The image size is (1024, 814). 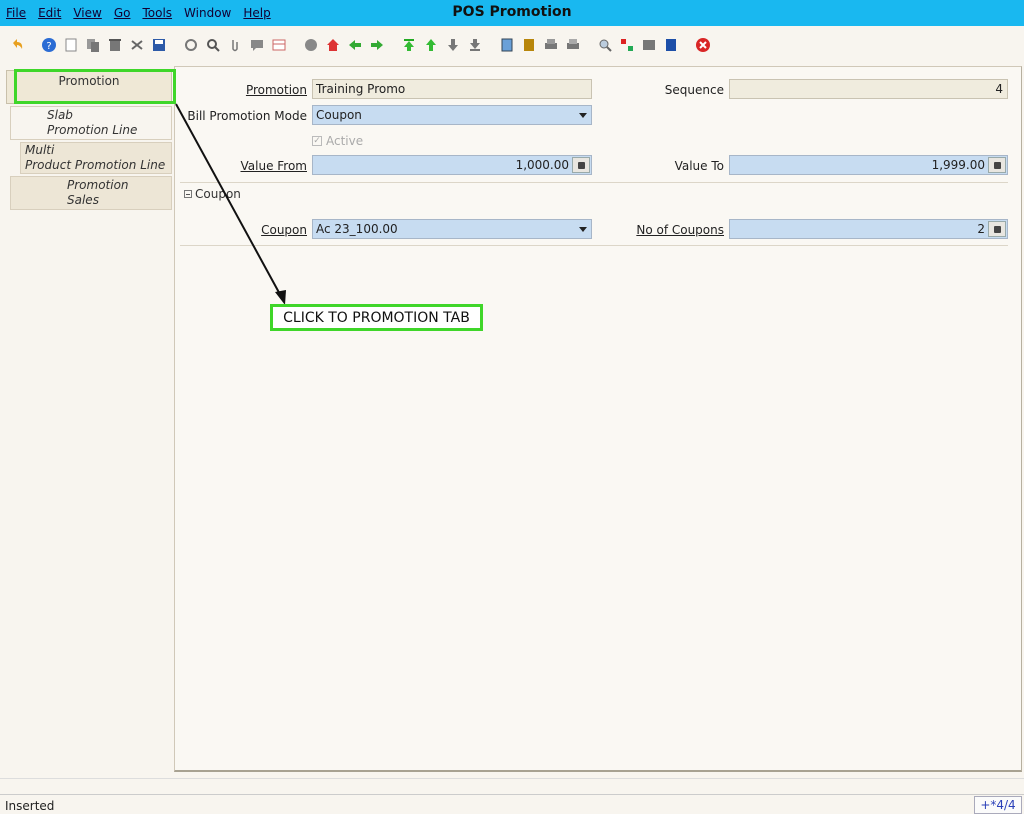 I want to click on back-icon, so click(x=355, y=45).